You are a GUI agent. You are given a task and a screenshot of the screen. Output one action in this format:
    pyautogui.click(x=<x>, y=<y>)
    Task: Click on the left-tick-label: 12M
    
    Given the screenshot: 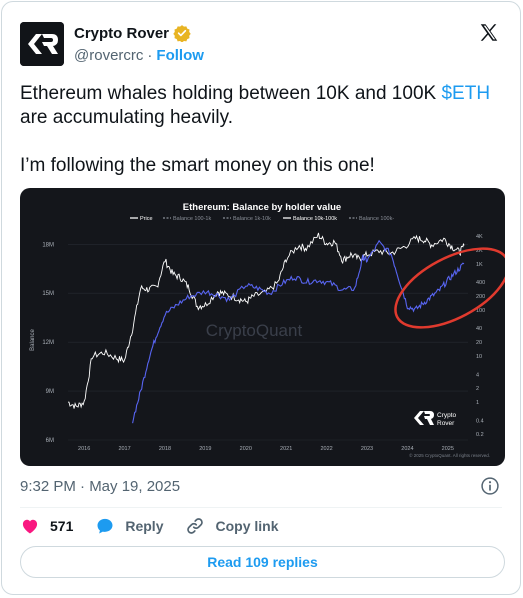 What is the action you would take?
    pyautogui.click(x=48, y=343)
    